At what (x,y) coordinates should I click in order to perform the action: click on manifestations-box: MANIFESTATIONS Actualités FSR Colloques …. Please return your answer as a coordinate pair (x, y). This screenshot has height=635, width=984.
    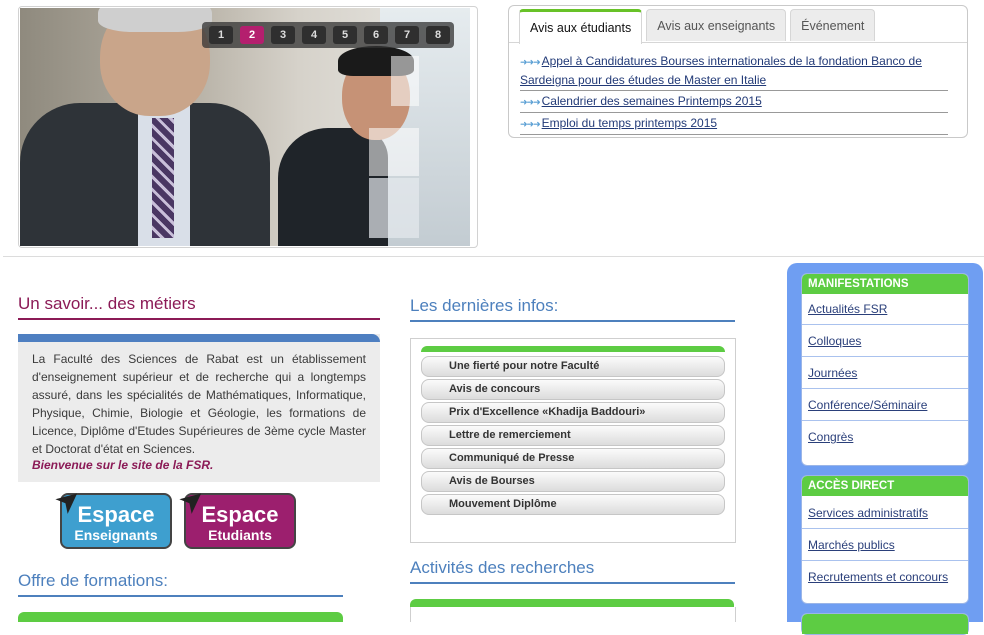
    Looking at the image, I should click on (885, 369).